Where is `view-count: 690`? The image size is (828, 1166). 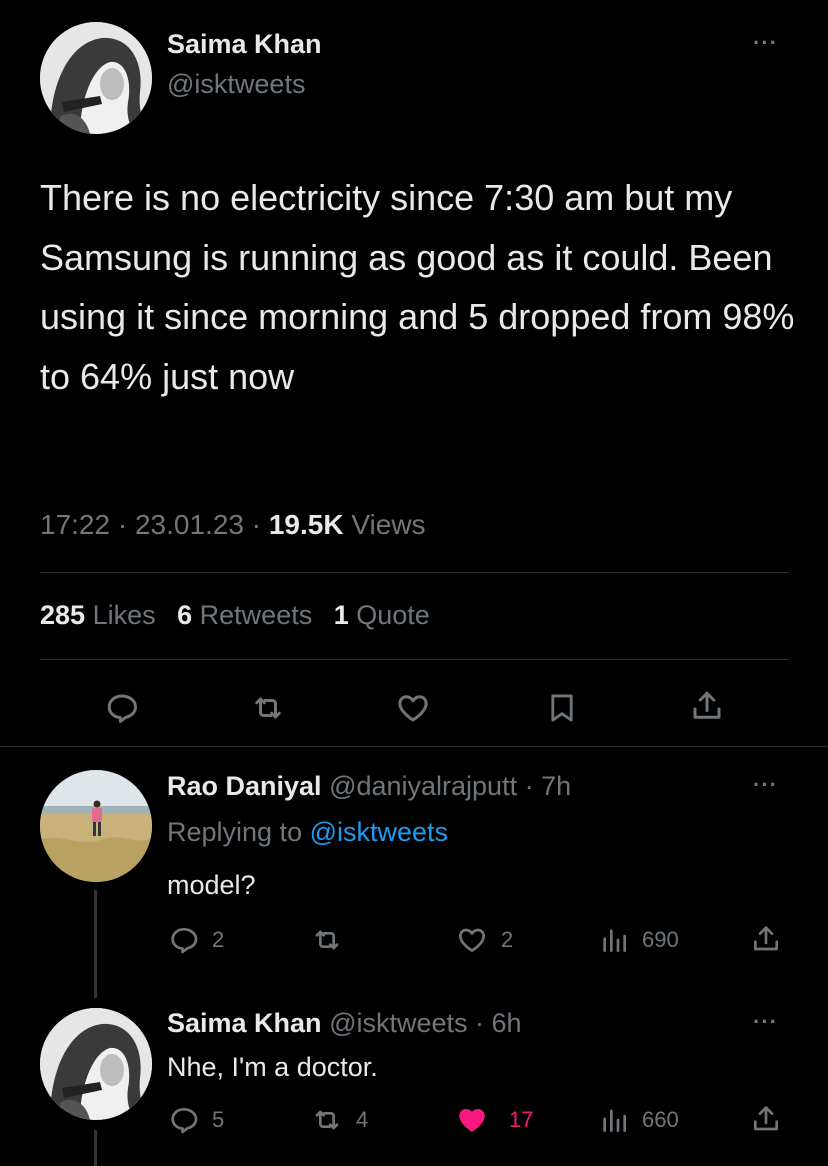
view-count: 690 is located at coordinates (660, 939).